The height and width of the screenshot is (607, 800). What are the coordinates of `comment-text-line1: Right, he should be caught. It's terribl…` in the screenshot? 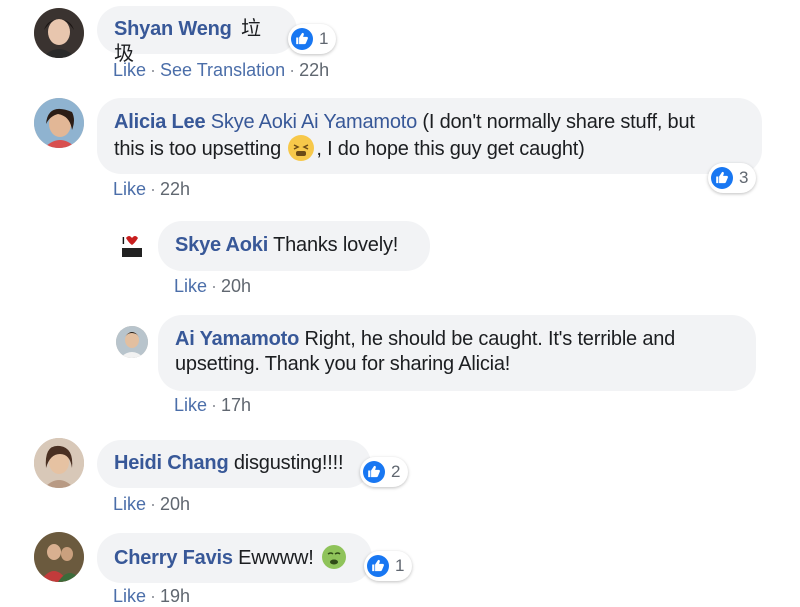 It's located at (490, 339).